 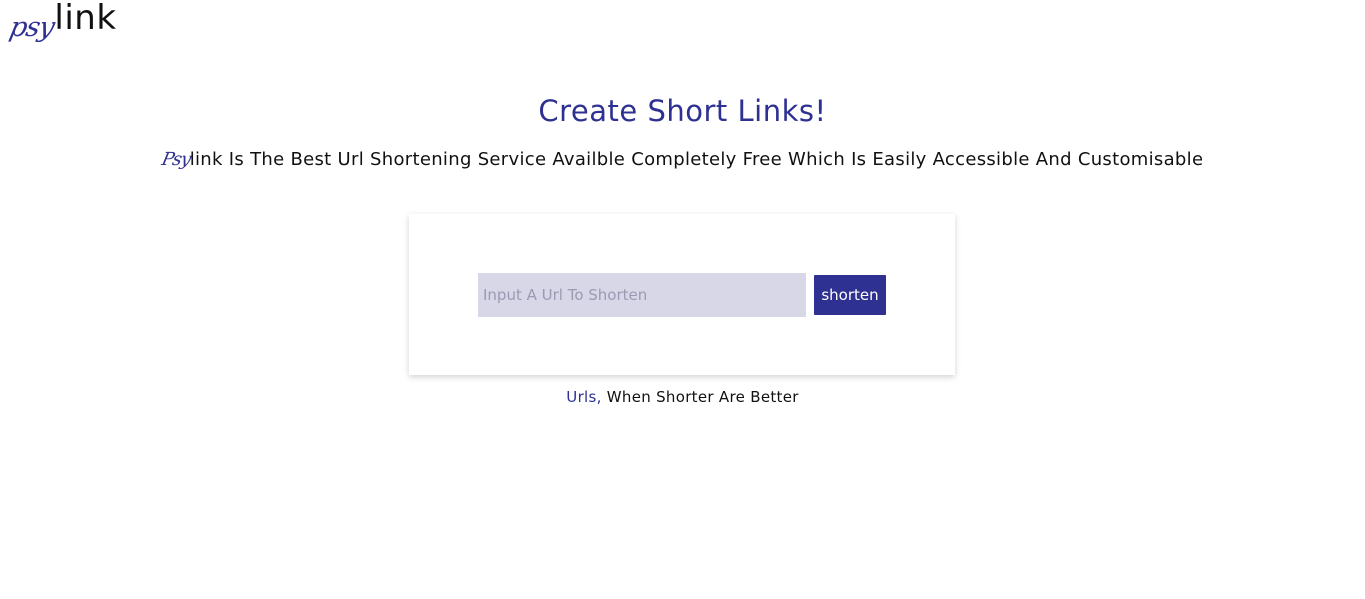 What do you see at coordinates (850, 295) in the screenshot?
I see `shorten-button: shorten` at bounding box center [850, 295].